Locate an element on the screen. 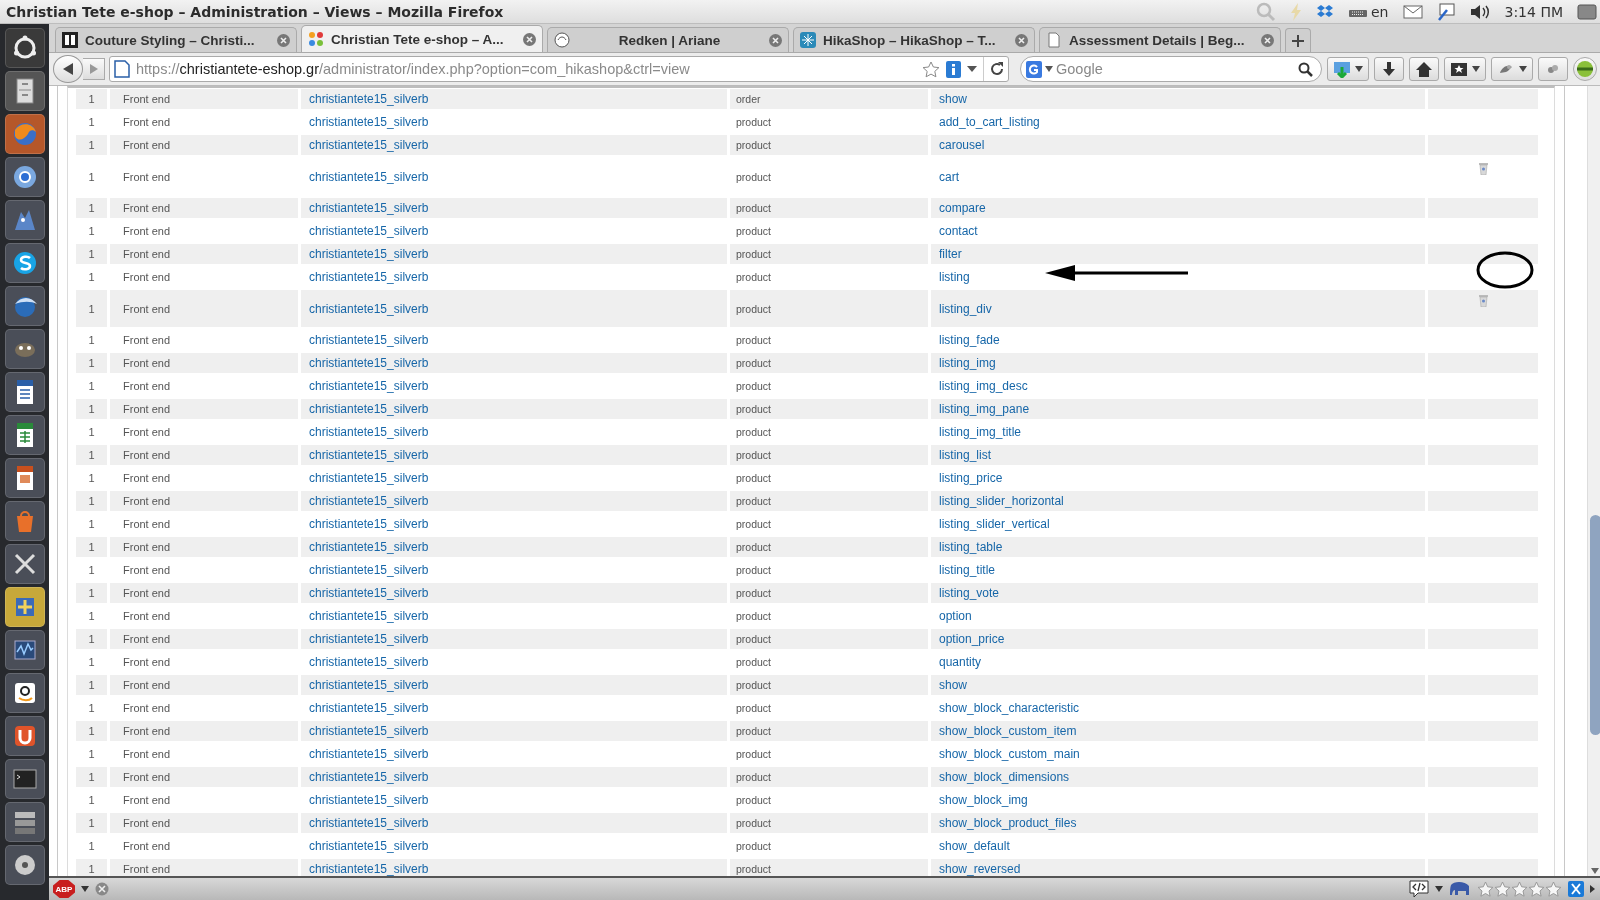  x-logo-icon is located at coordinates (1576, 889).